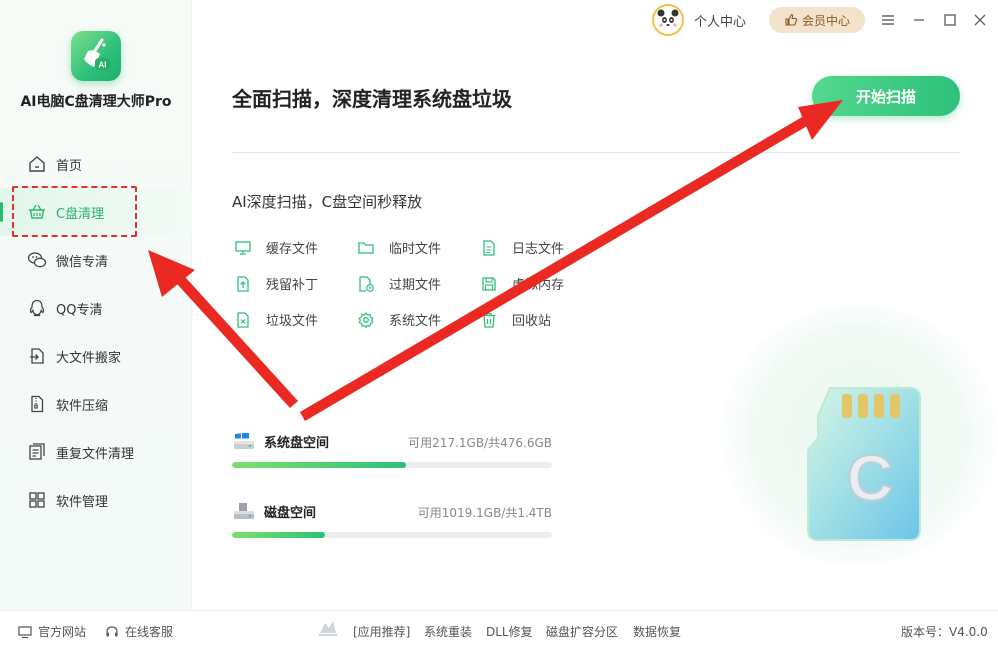 The height and width of the screenshot is (649, 998). What do you see at coordinates (82, 502) in the screenshot?
I see `sidebar-item-label: 软件管理` at bounding box center [82, 502].